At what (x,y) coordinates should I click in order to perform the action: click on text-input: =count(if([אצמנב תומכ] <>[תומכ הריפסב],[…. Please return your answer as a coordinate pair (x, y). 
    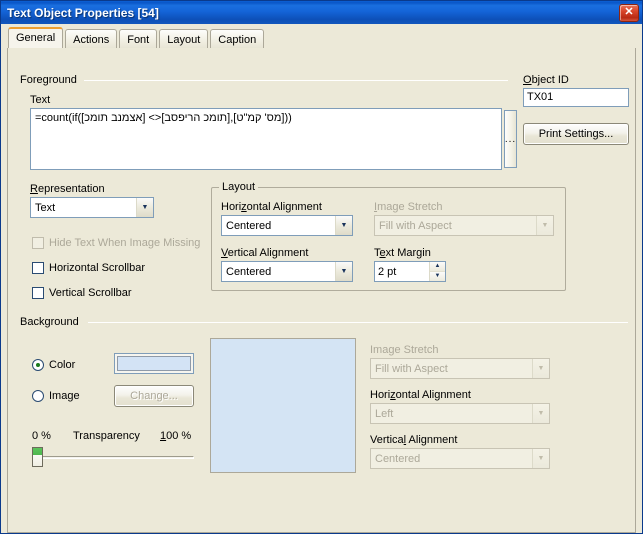
    Looking at the image, I should click on (266, 139).